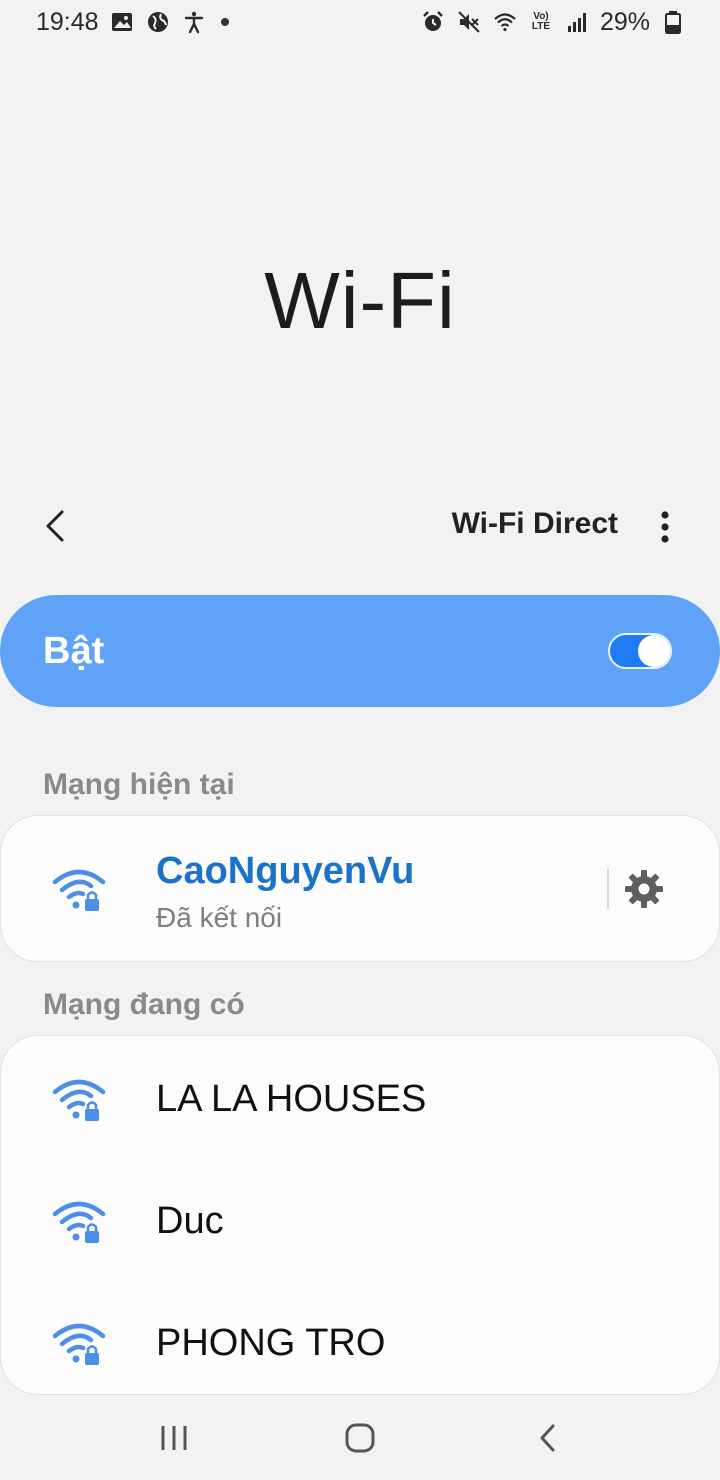  I want to click on current-network-name: CaoNguyenVu, so click(285, 871).